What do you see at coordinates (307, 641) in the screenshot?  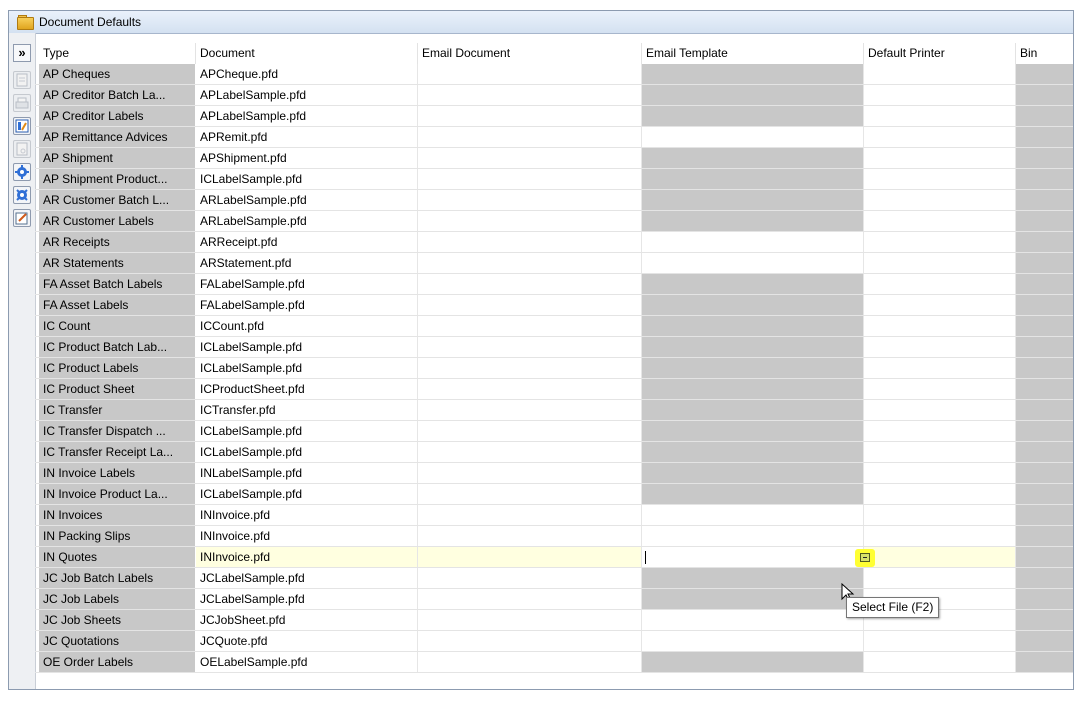 I see `document-cell: JCQuote.pfd` at bounding box center [307, 641].